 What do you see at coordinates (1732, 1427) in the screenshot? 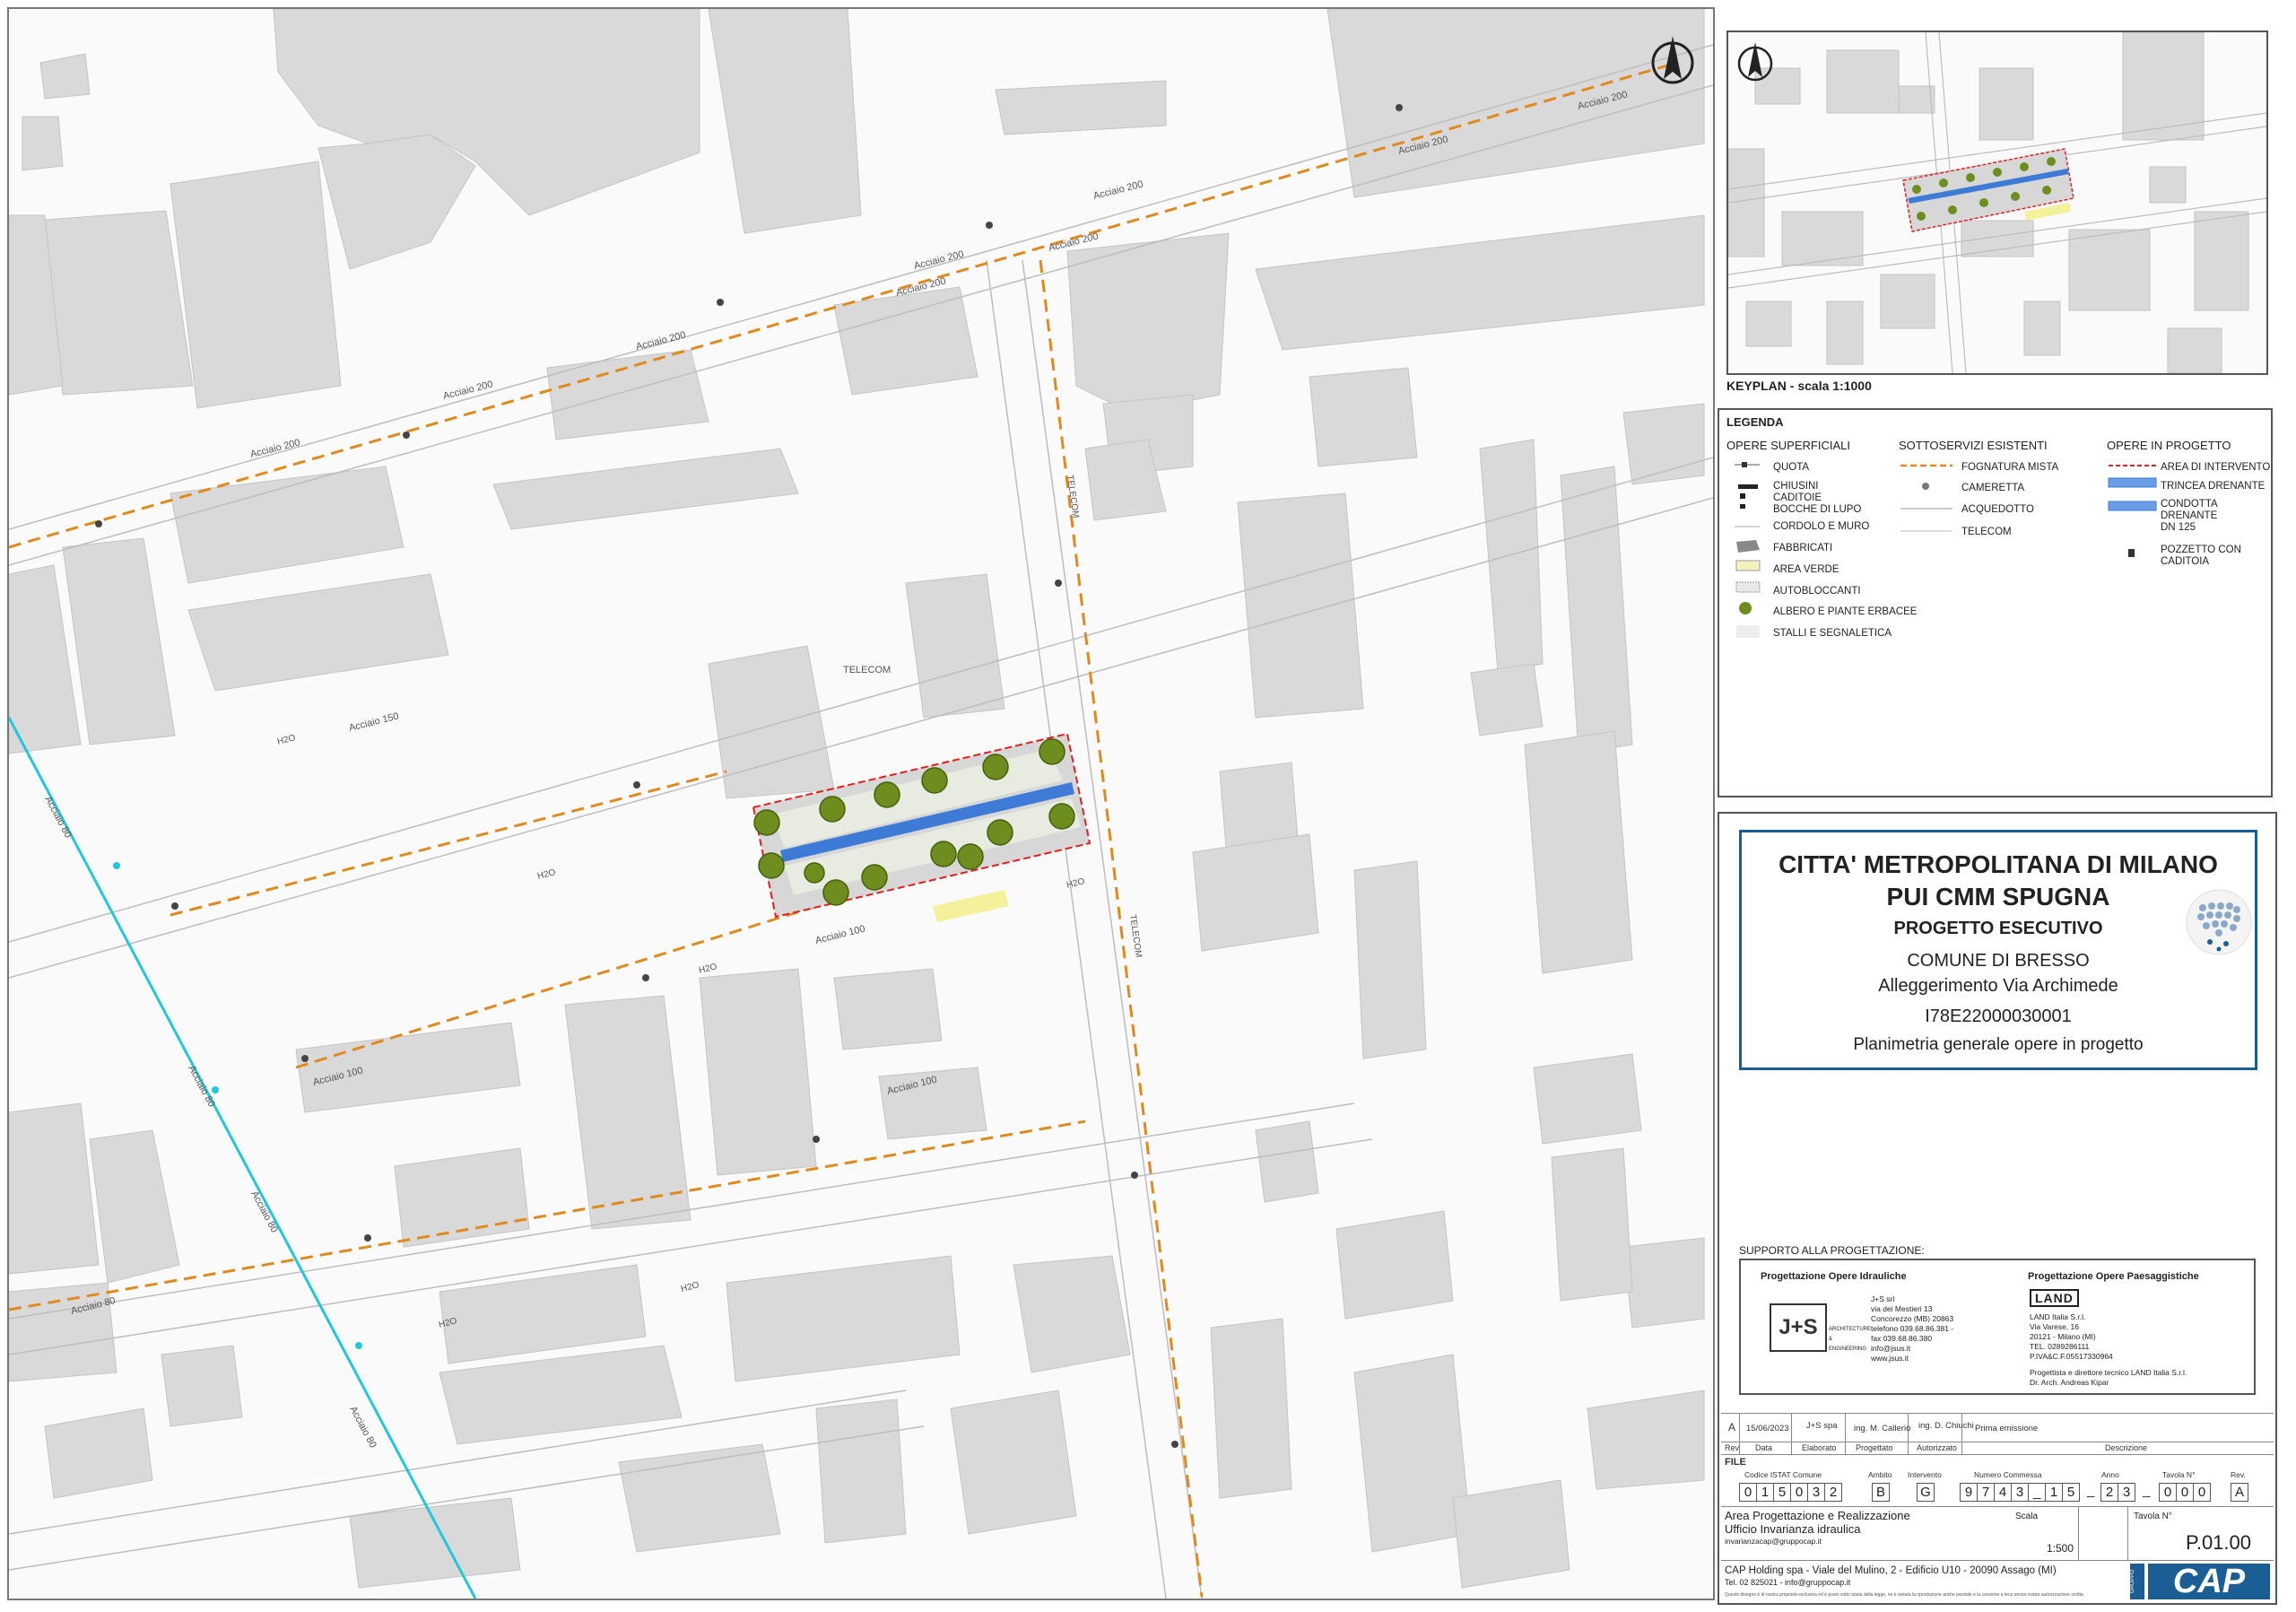
I see `rev-value: A` at bounding box center [1732, 1427].